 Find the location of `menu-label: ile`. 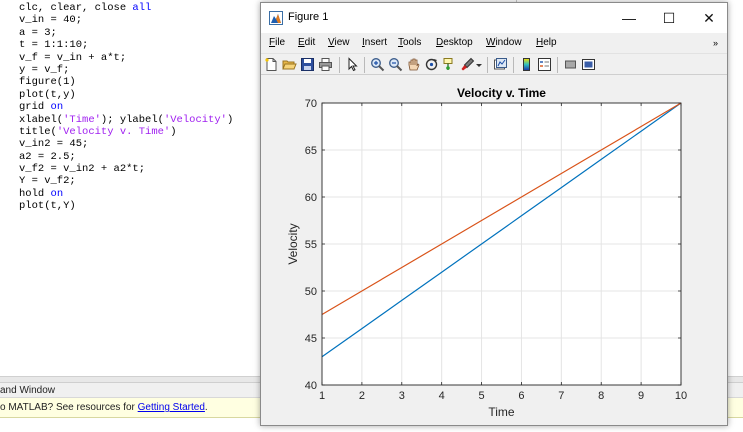

menu-label: ile is located at coordinates (280, 42).